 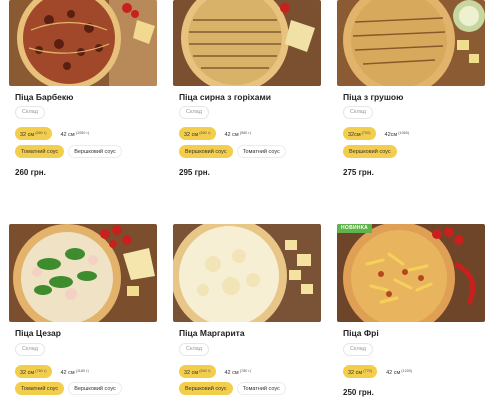 What do you see at coordinates (225, 97) in the screenshot?
I see `product-title: Піца сирна з горіхами` at bounding box center [225, 97].